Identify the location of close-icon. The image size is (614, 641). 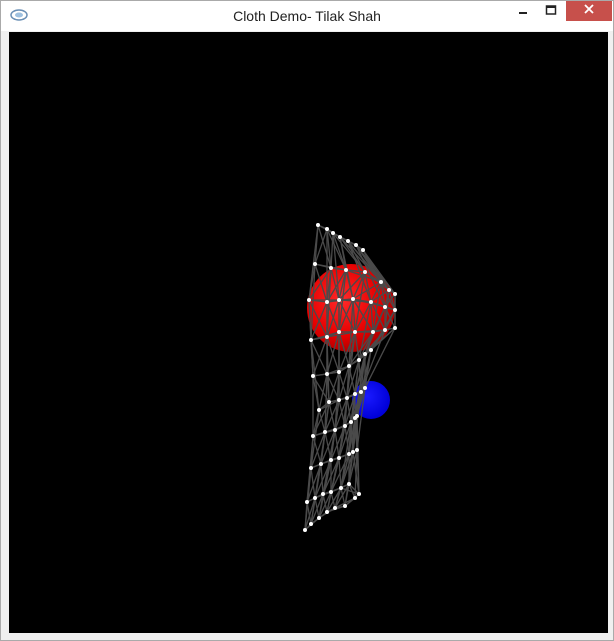
(589, 11).